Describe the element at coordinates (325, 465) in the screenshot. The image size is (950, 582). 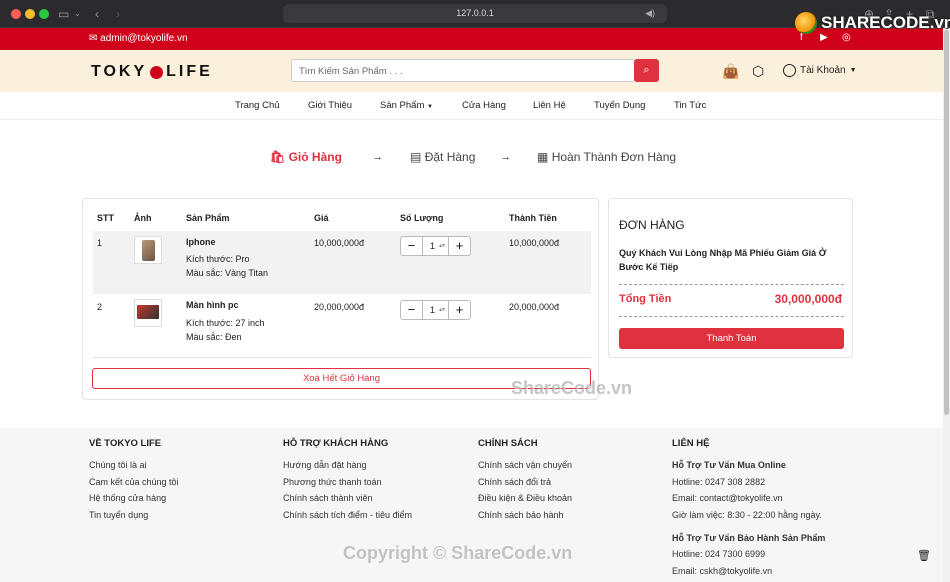
I see `footer-link: Hướng dẫn đặt hàng` at that location.